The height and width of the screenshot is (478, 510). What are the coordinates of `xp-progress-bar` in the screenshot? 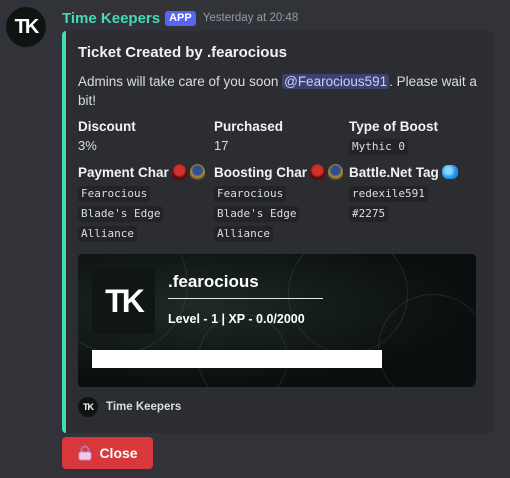 It's located at (237, 359).